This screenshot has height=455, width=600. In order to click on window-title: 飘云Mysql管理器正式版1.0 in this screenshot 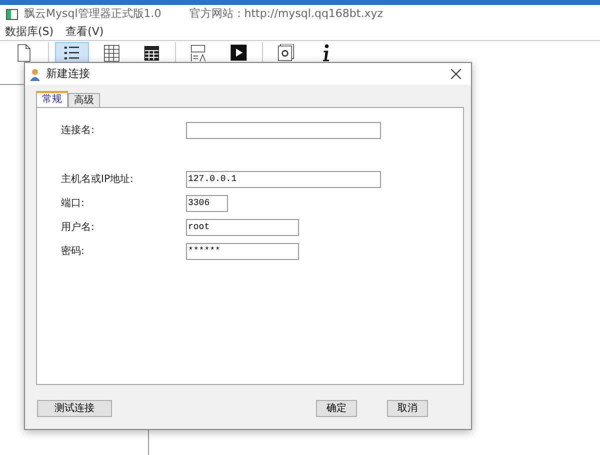, I will do `click(93, 14)`.